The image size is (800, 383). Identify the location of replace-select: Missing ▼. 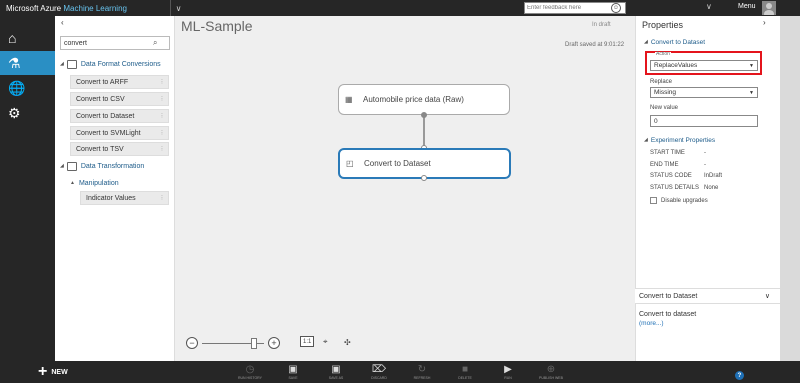
(704, 92).